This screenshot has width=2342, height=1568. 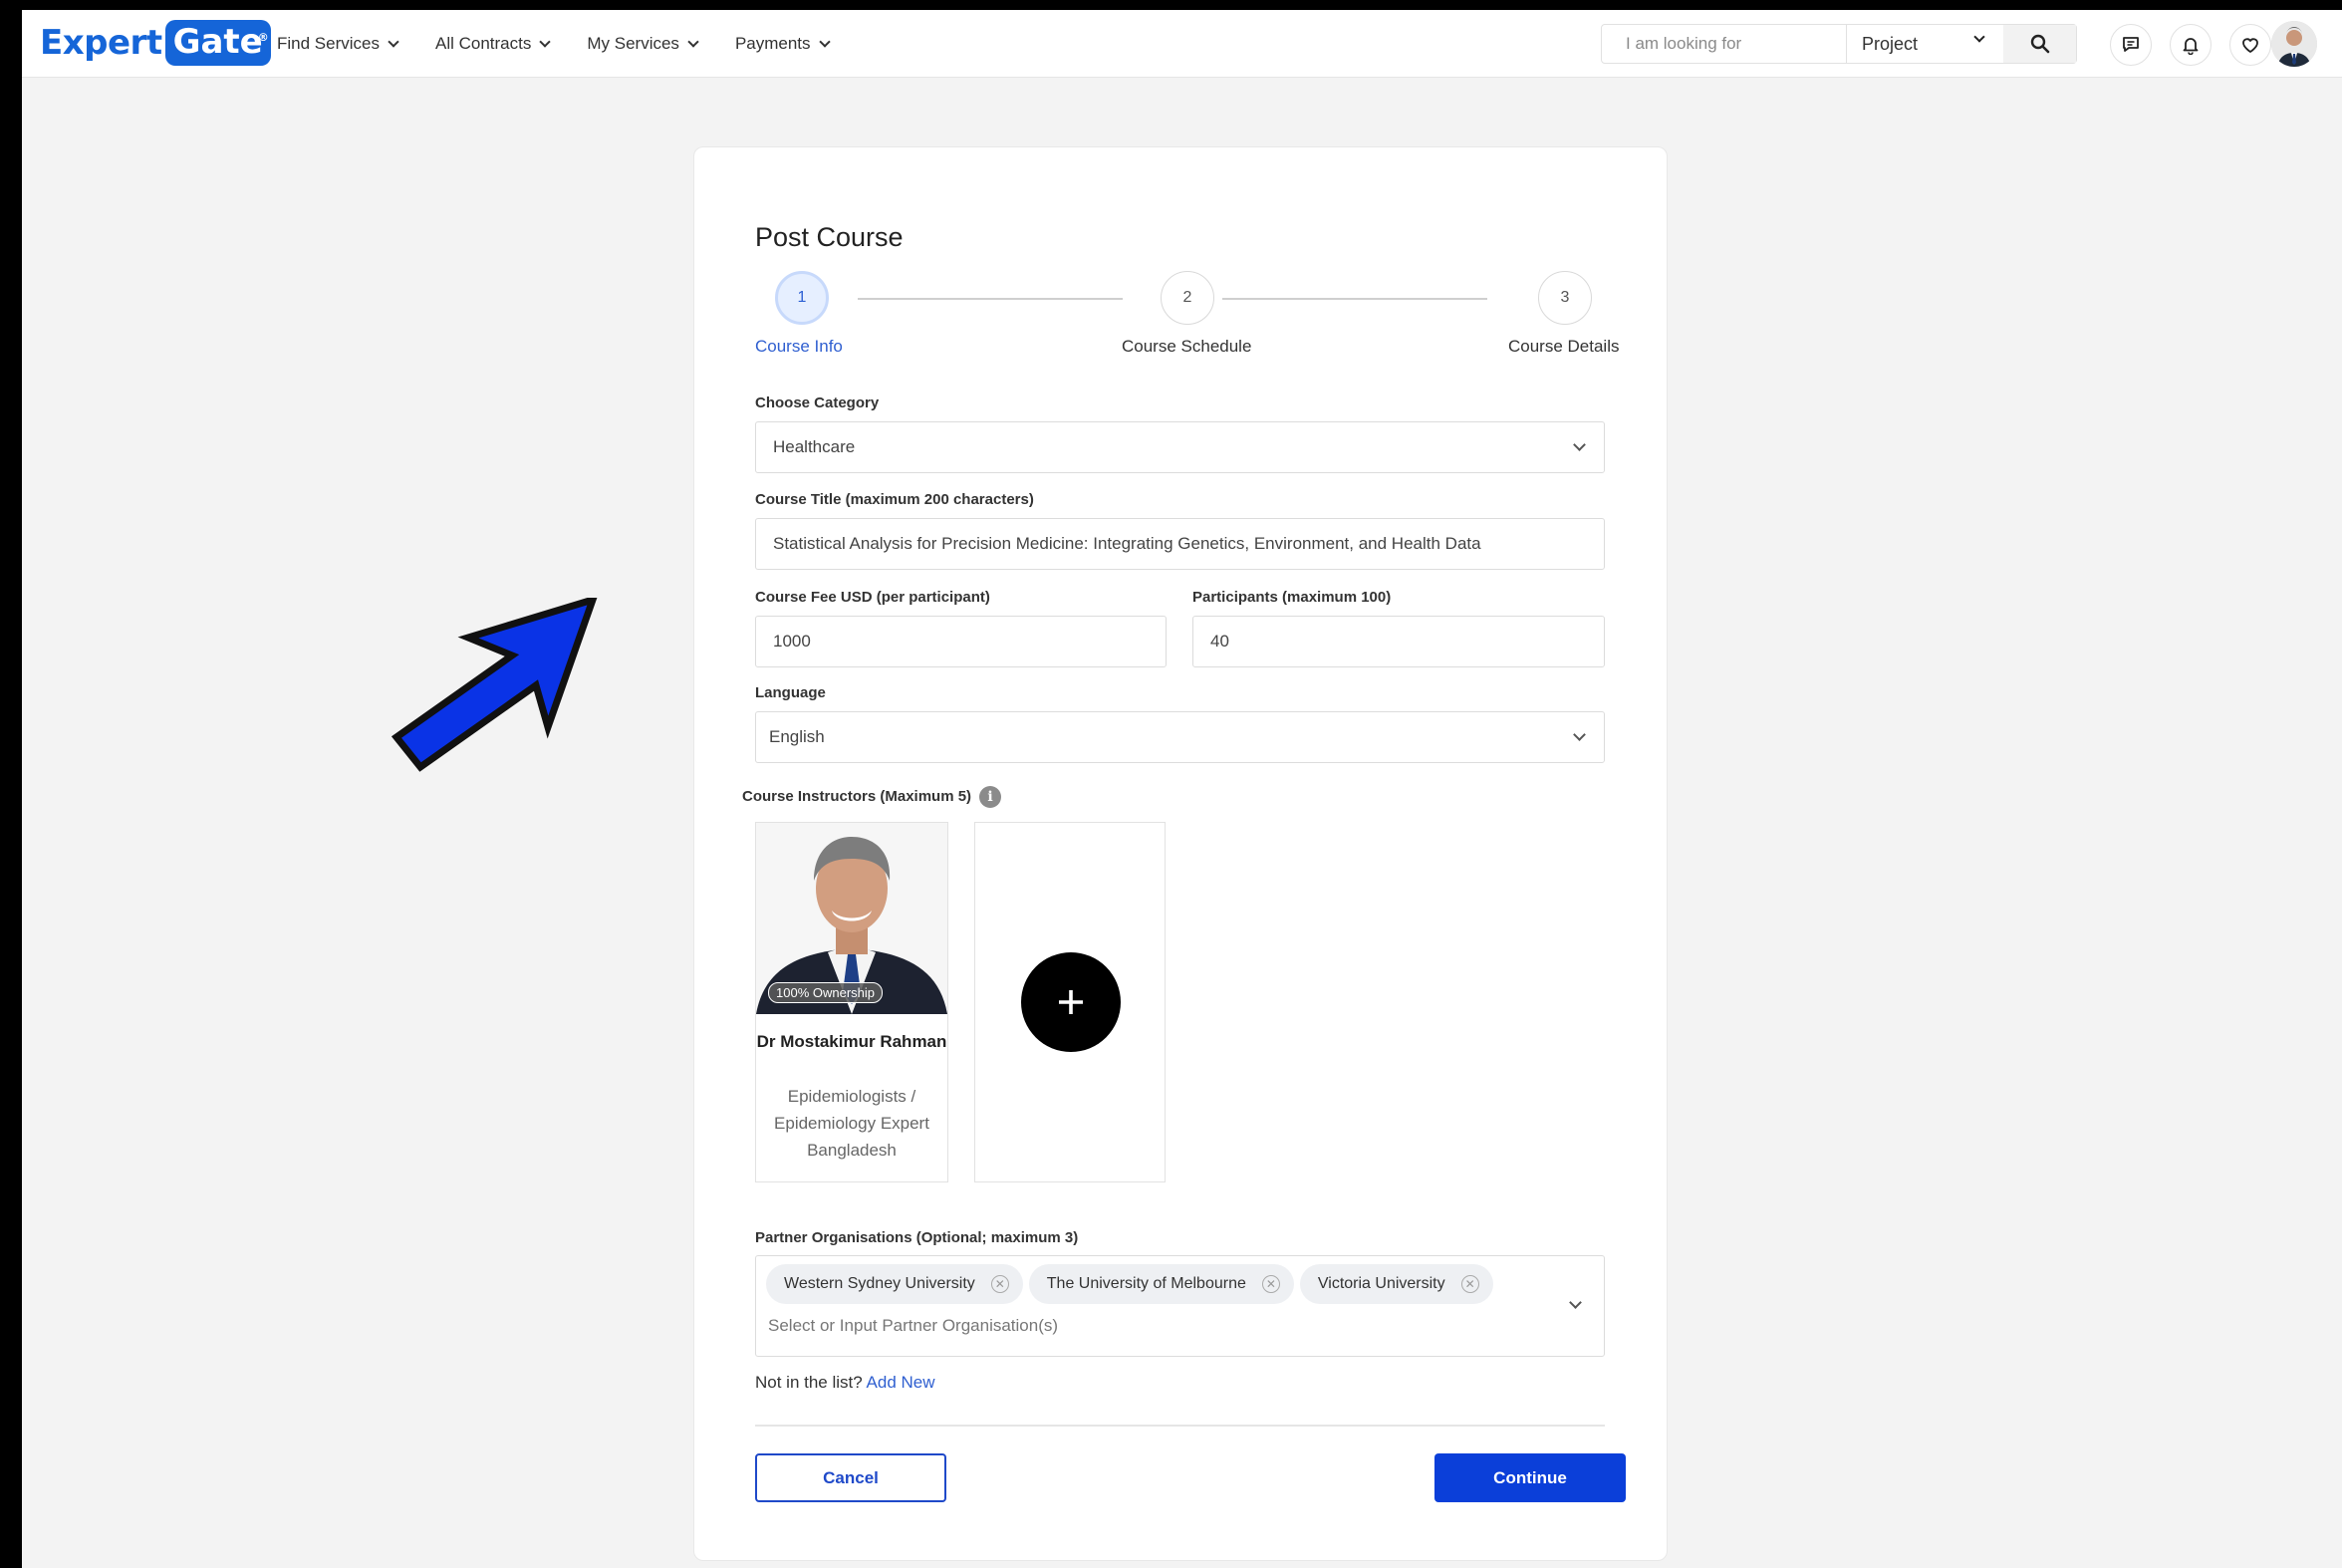 What do you see at coordinates (494, 685) in the screenshot?
I see `pointer-arrow-icon` at bounding box center [494, 685].